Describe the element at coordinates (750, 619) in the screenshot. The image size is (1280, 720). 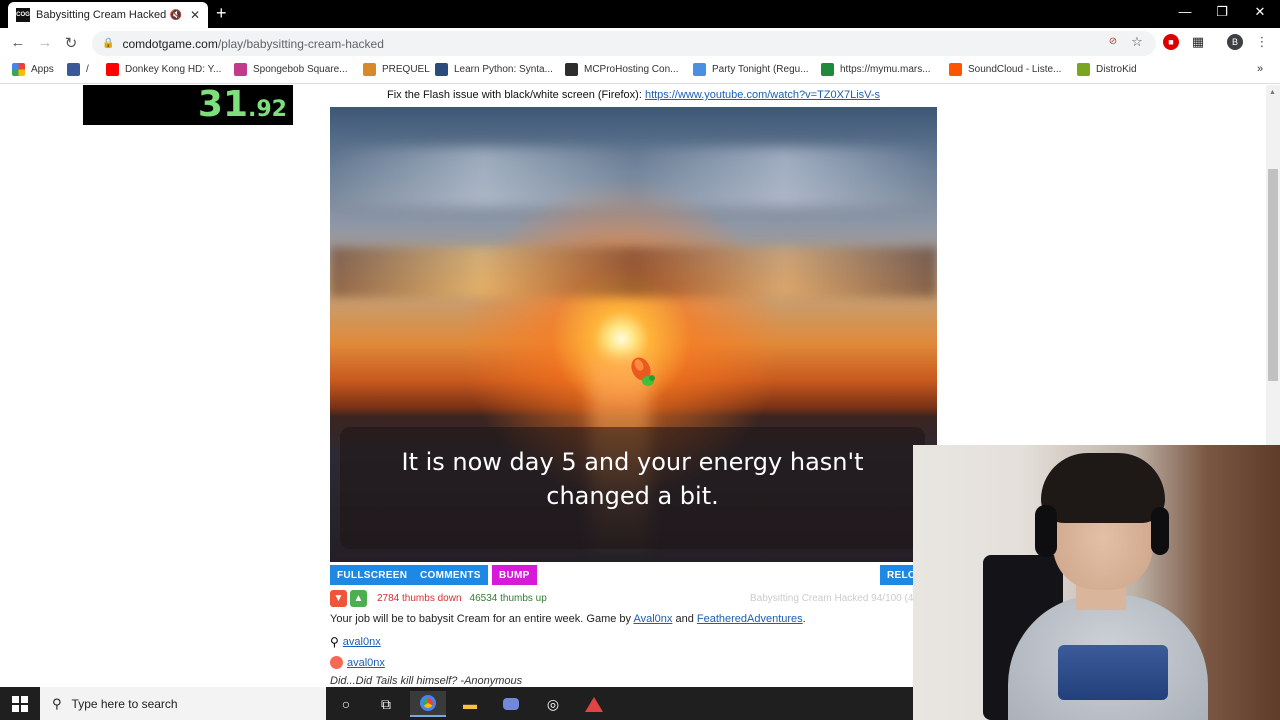
I see `author-link-featheredadventures: FeatheredAdventures` at that location.